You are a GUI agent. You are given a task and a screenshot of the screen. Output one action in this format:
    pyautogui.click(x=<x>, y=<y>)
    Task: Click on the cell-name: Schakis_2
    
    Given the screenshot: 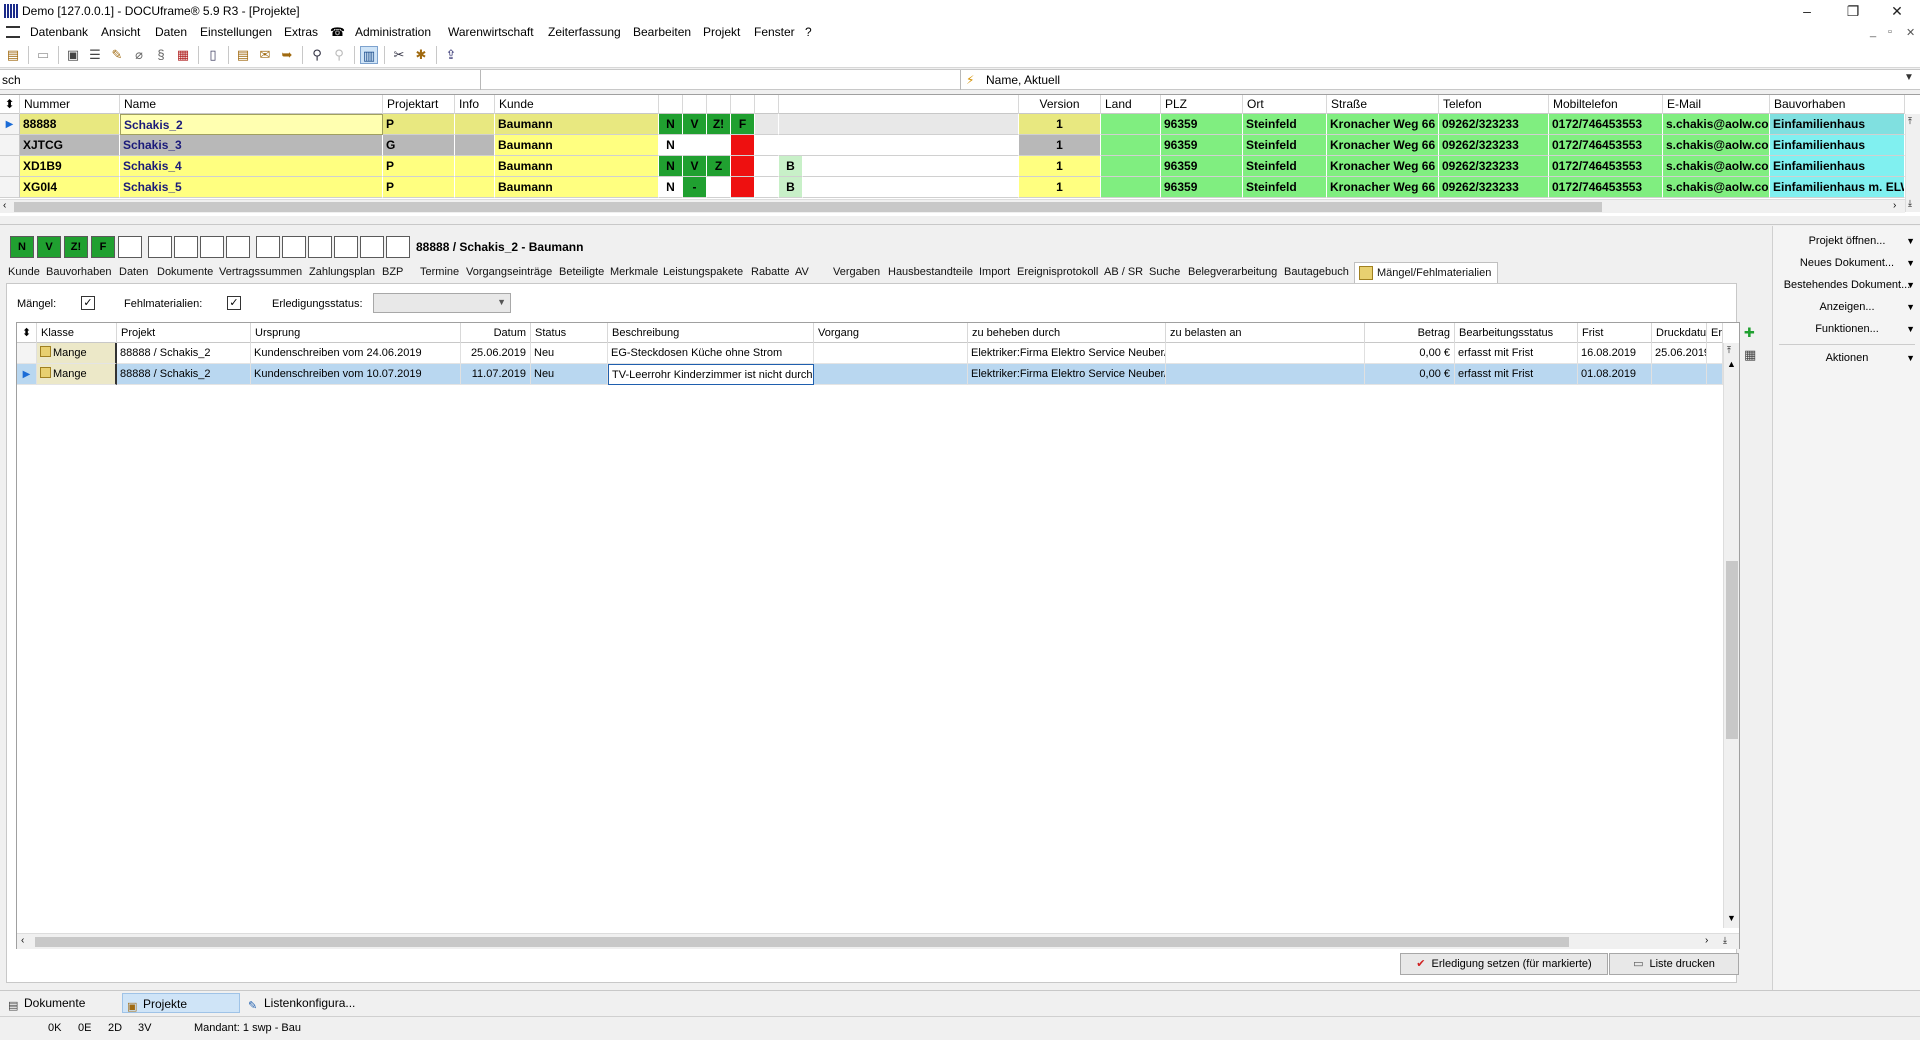 What is the action you would take?
    pyautogui.click(x=251, y=124)
    